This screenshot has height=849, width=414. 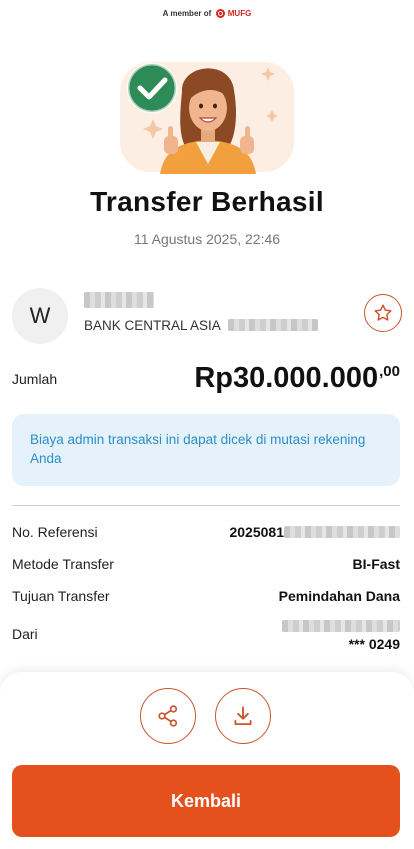 I want to click on reference-redacted, so click(x=342, y=532).